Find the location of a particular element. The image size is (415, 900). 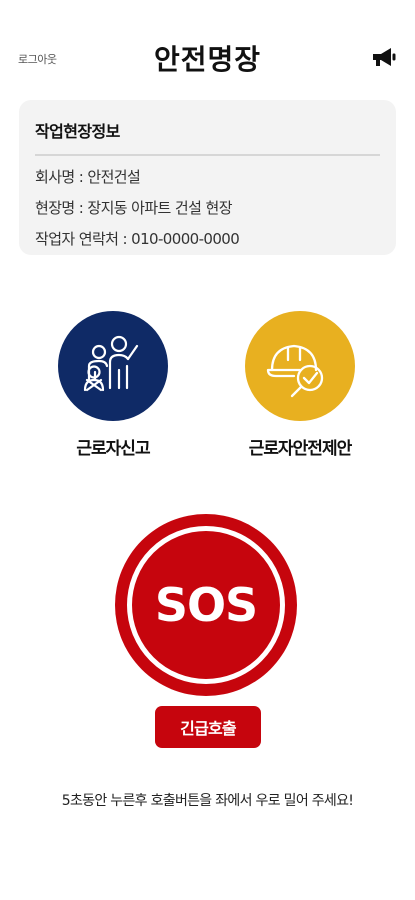

sos-instruction: 5초동안 누른후 호출버튼을 좌에서 우로 밀어 주세요! is located at coordinates (207, 801).